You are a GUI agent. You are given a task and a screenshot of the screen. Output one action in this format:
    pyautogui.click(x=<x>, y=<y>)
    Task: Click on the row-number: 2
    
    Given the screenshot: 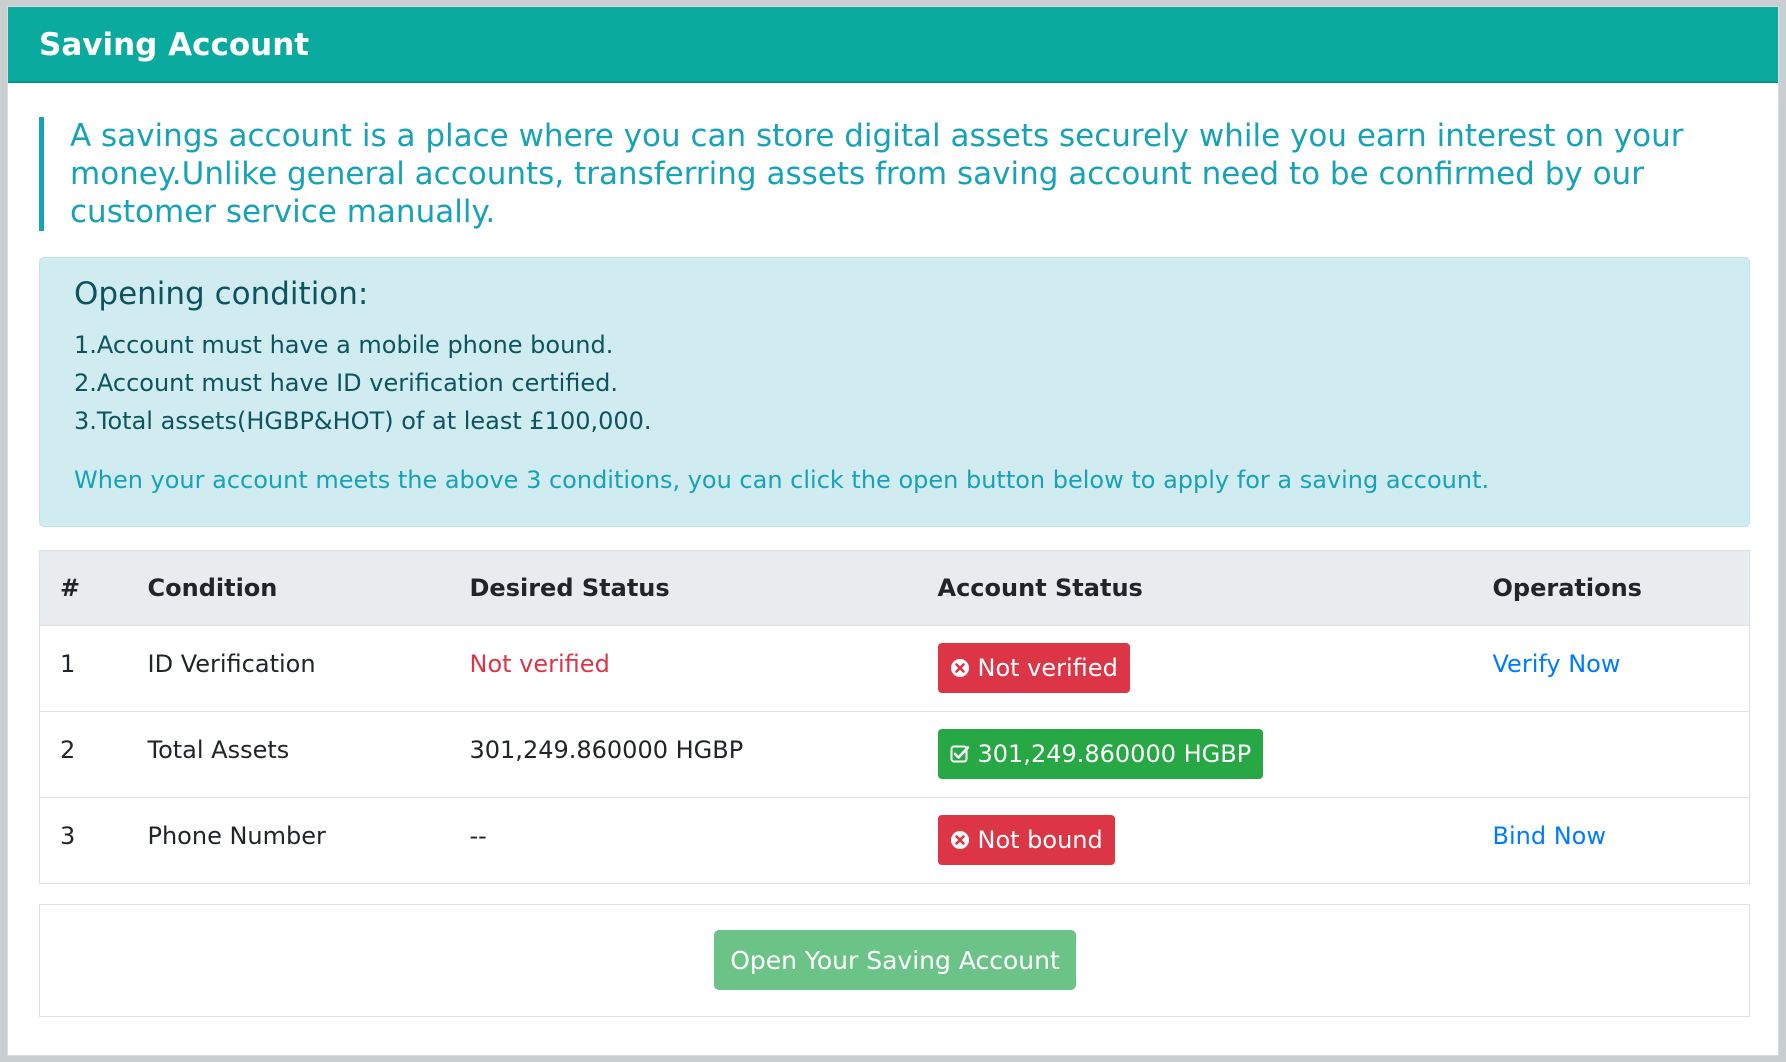 What is the action you would take?
    pyautogui.click(x=83, y=754)
    